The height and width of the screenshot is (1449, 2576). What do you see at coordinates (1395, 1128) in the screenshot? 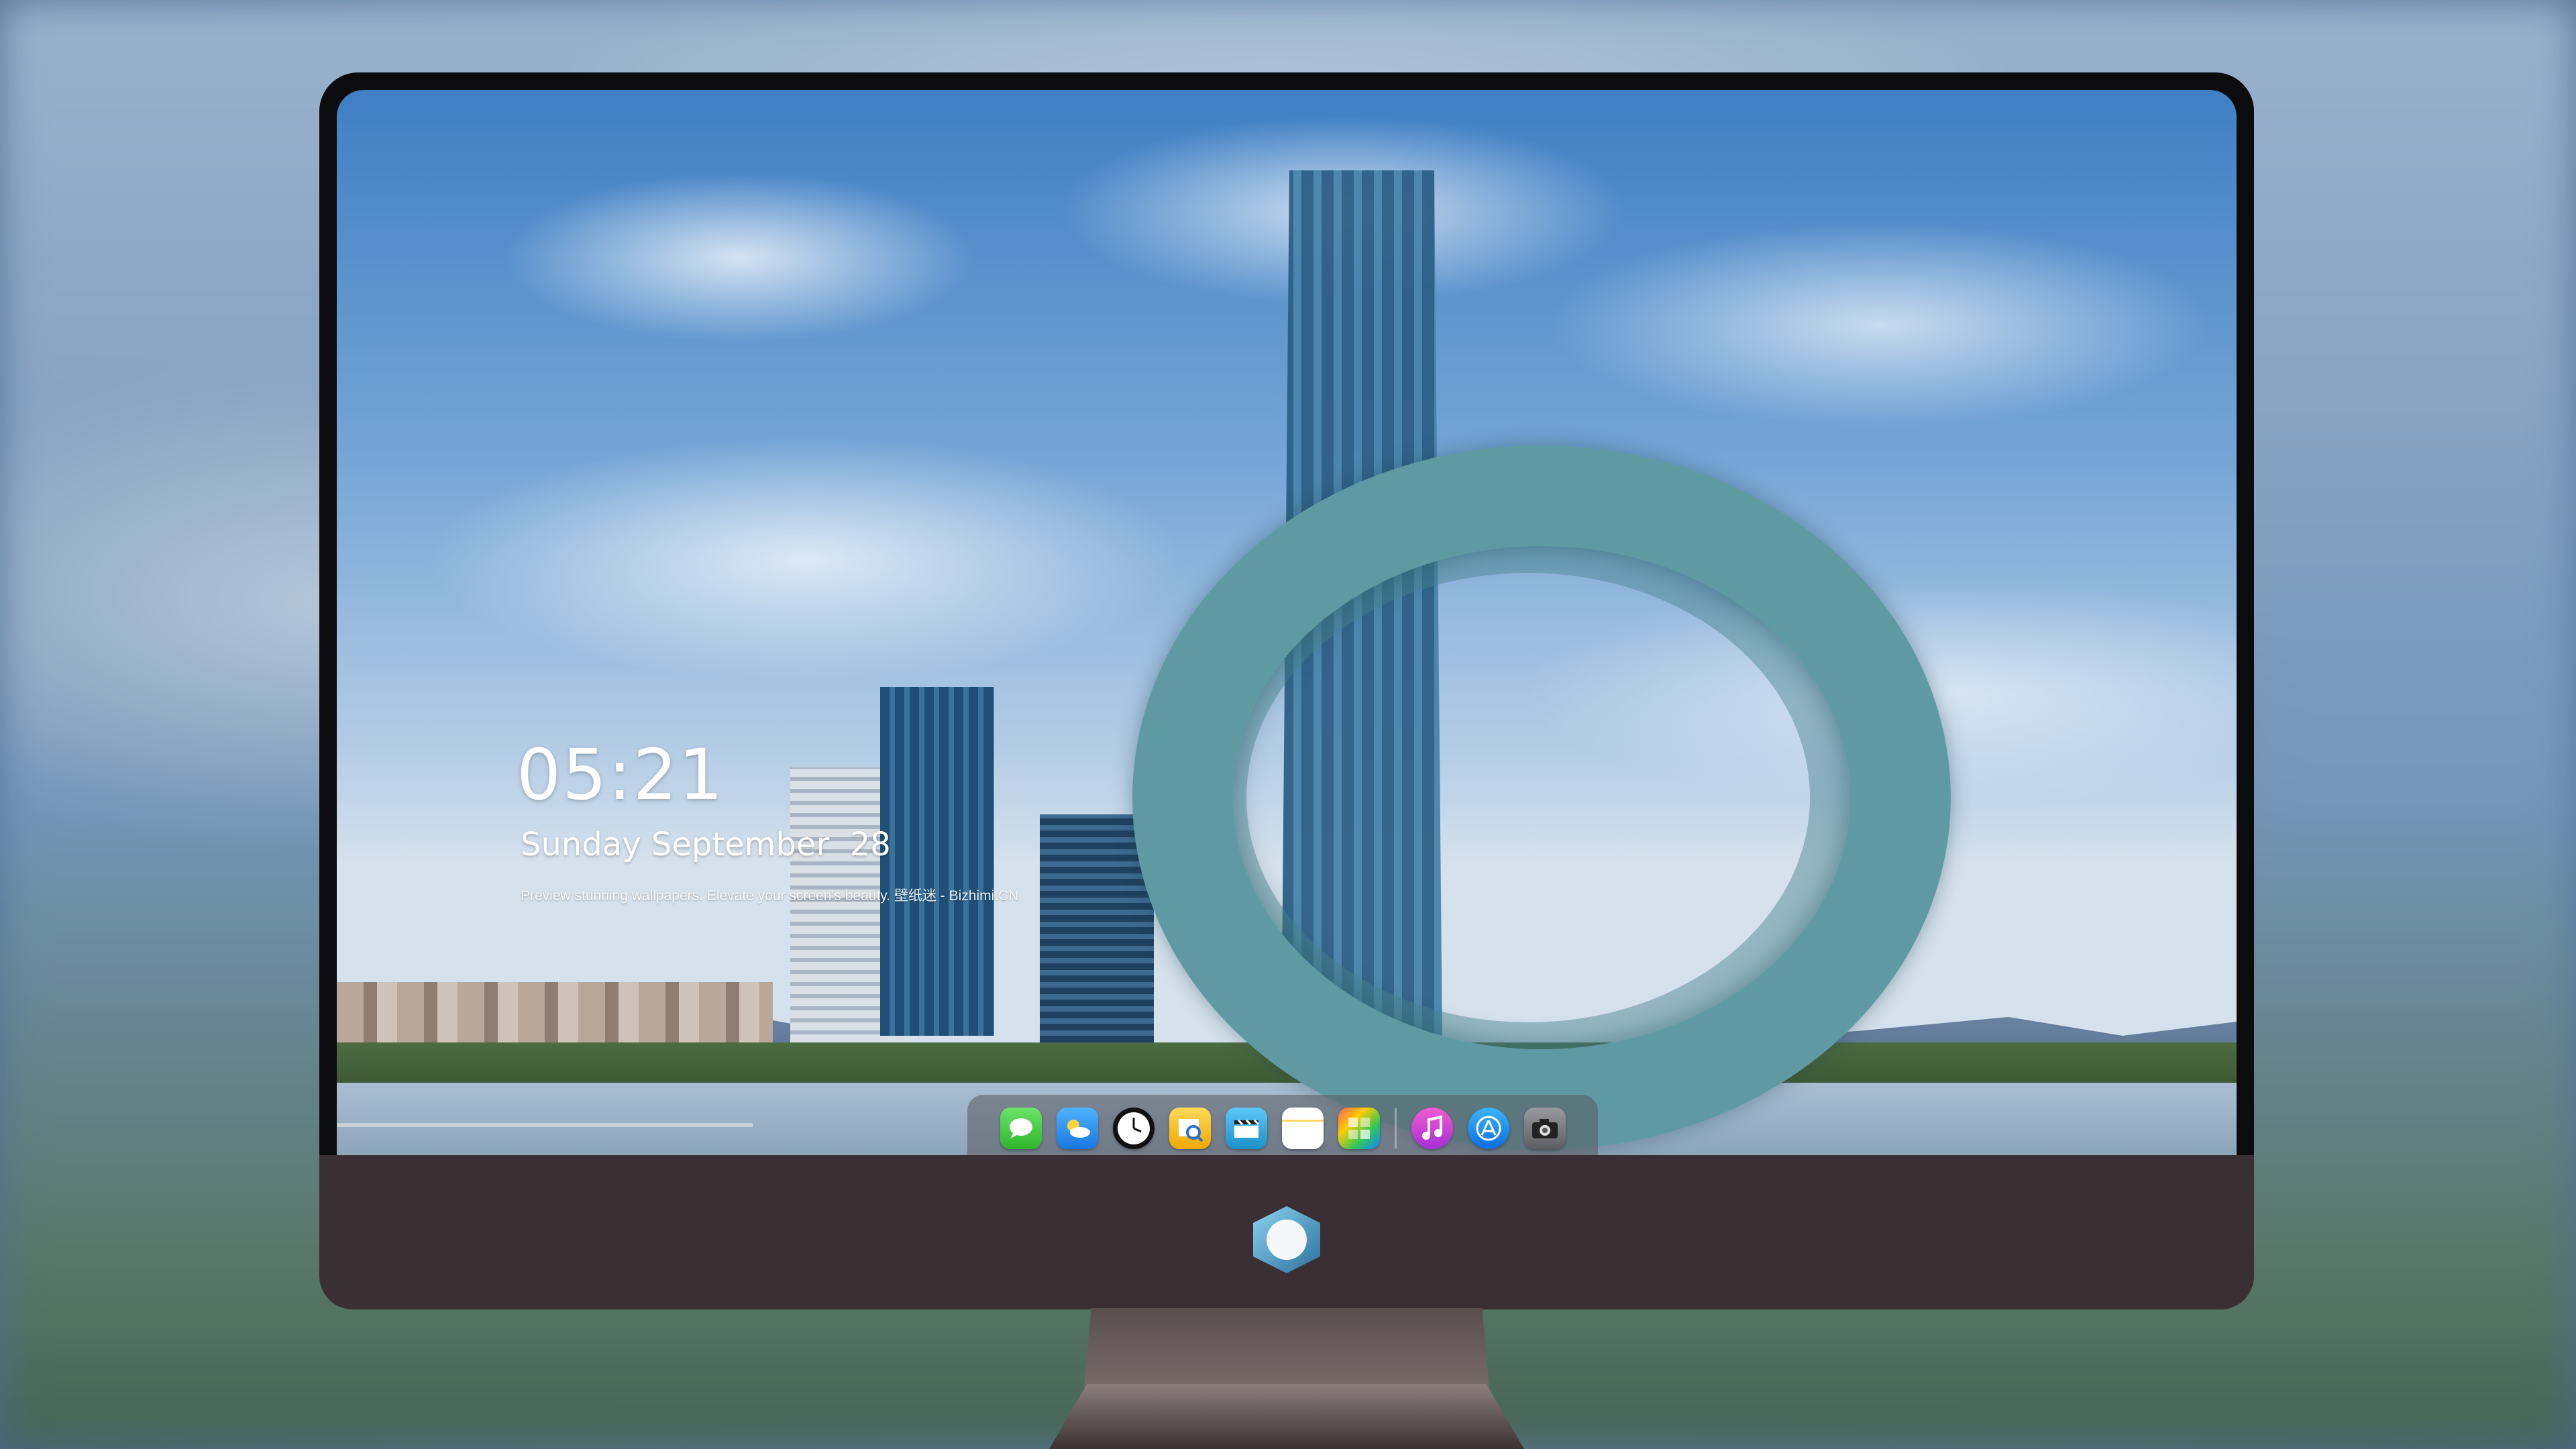
I see `dock-separator` at bounding box center [1395, 1128].